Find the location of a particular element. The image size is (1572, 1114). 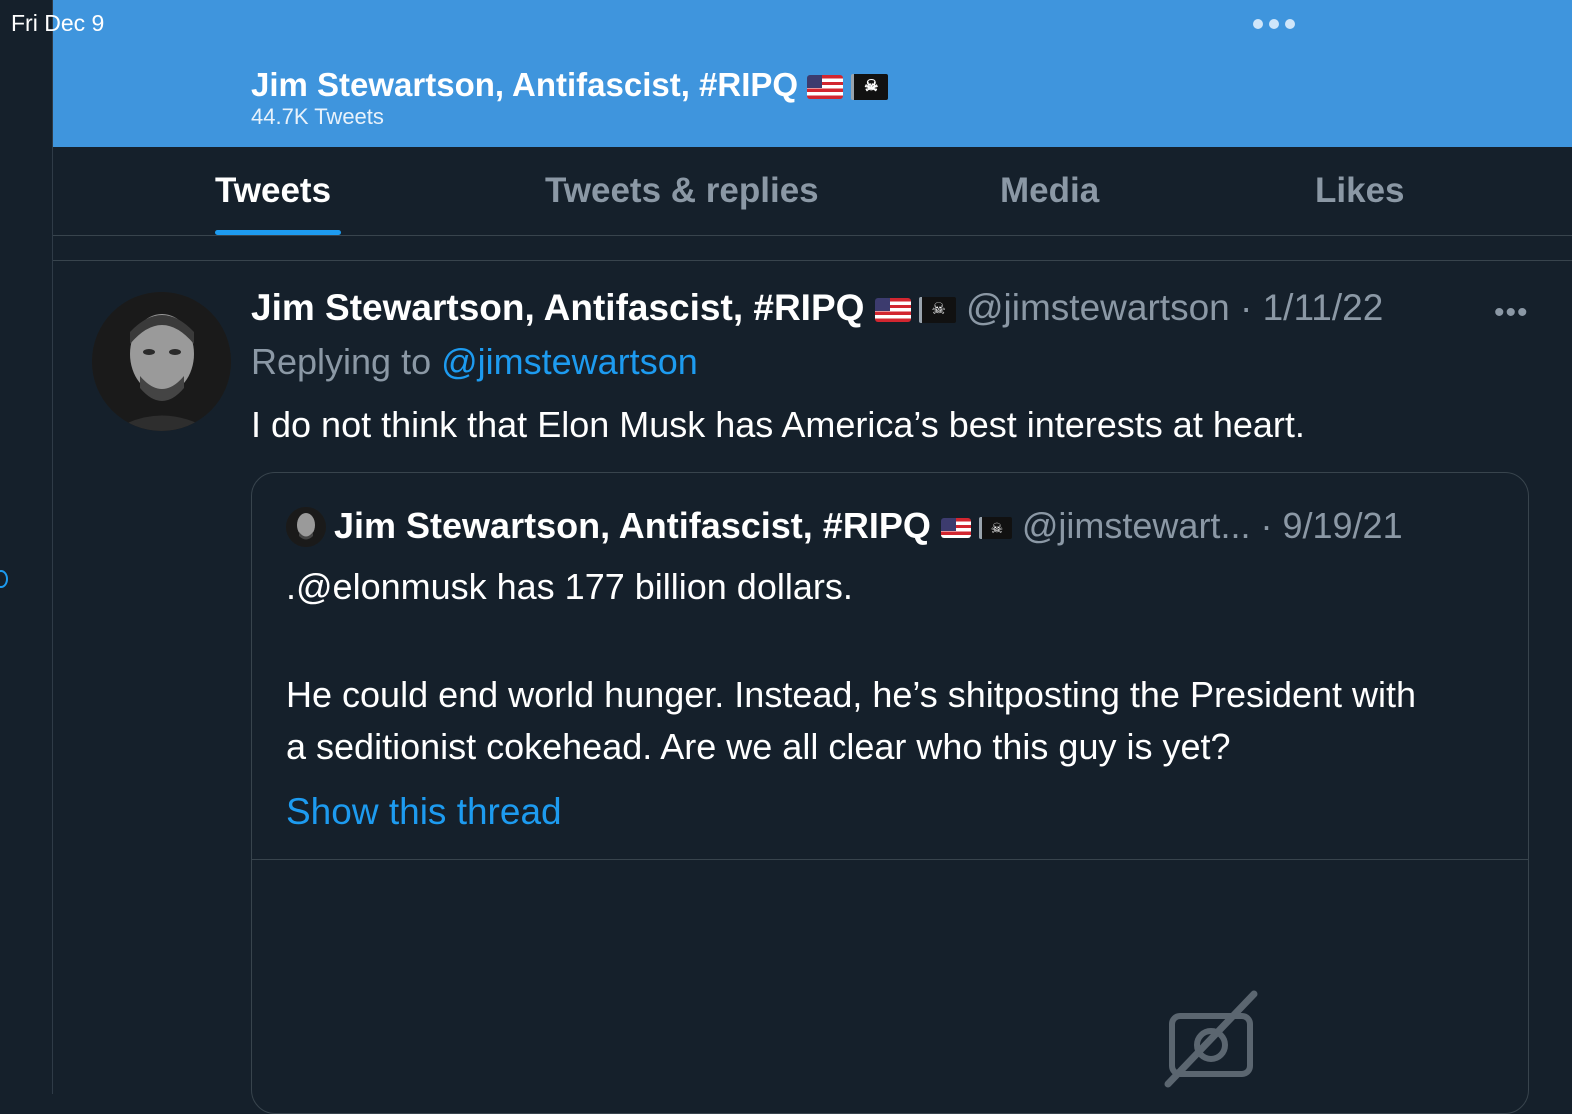

quote-text-line-1: .@elonmusk has 177 billion dollars. is located at coordinates (569, 586).